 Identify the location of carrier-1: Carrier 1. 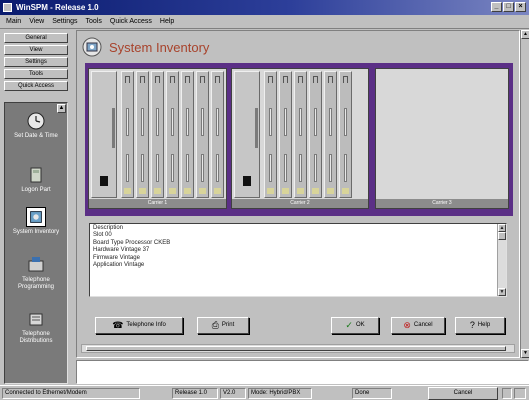
(157, 138).